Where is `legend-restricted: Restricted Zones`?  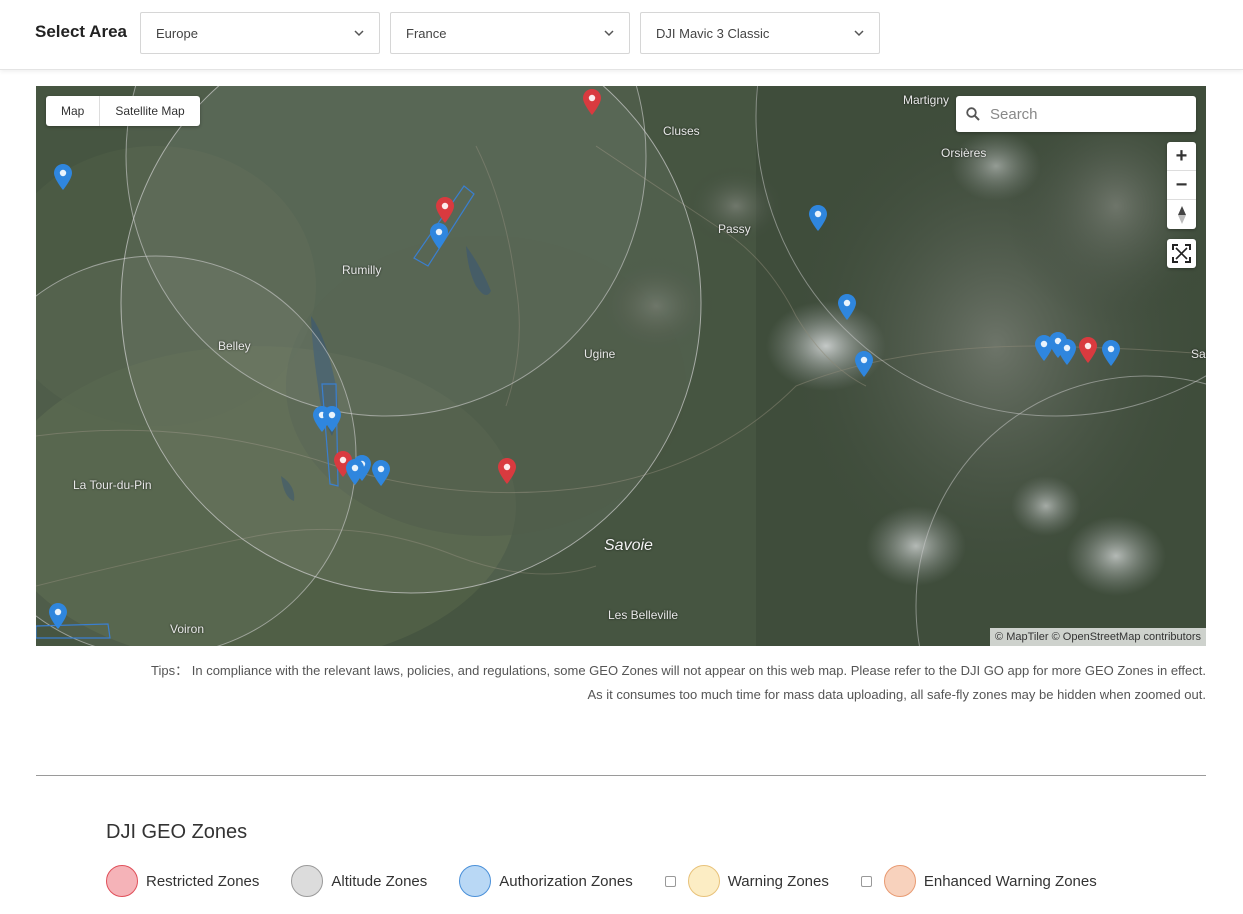 legend-restricted: Restricted Zones is located at coordinates (182, 881).